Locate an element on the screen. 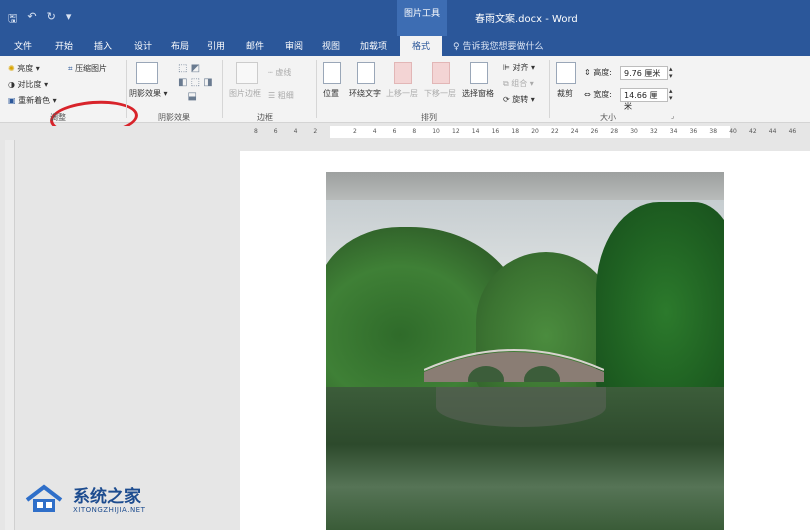  contrast-icon: ◑ is located at coordinates (11, 84).